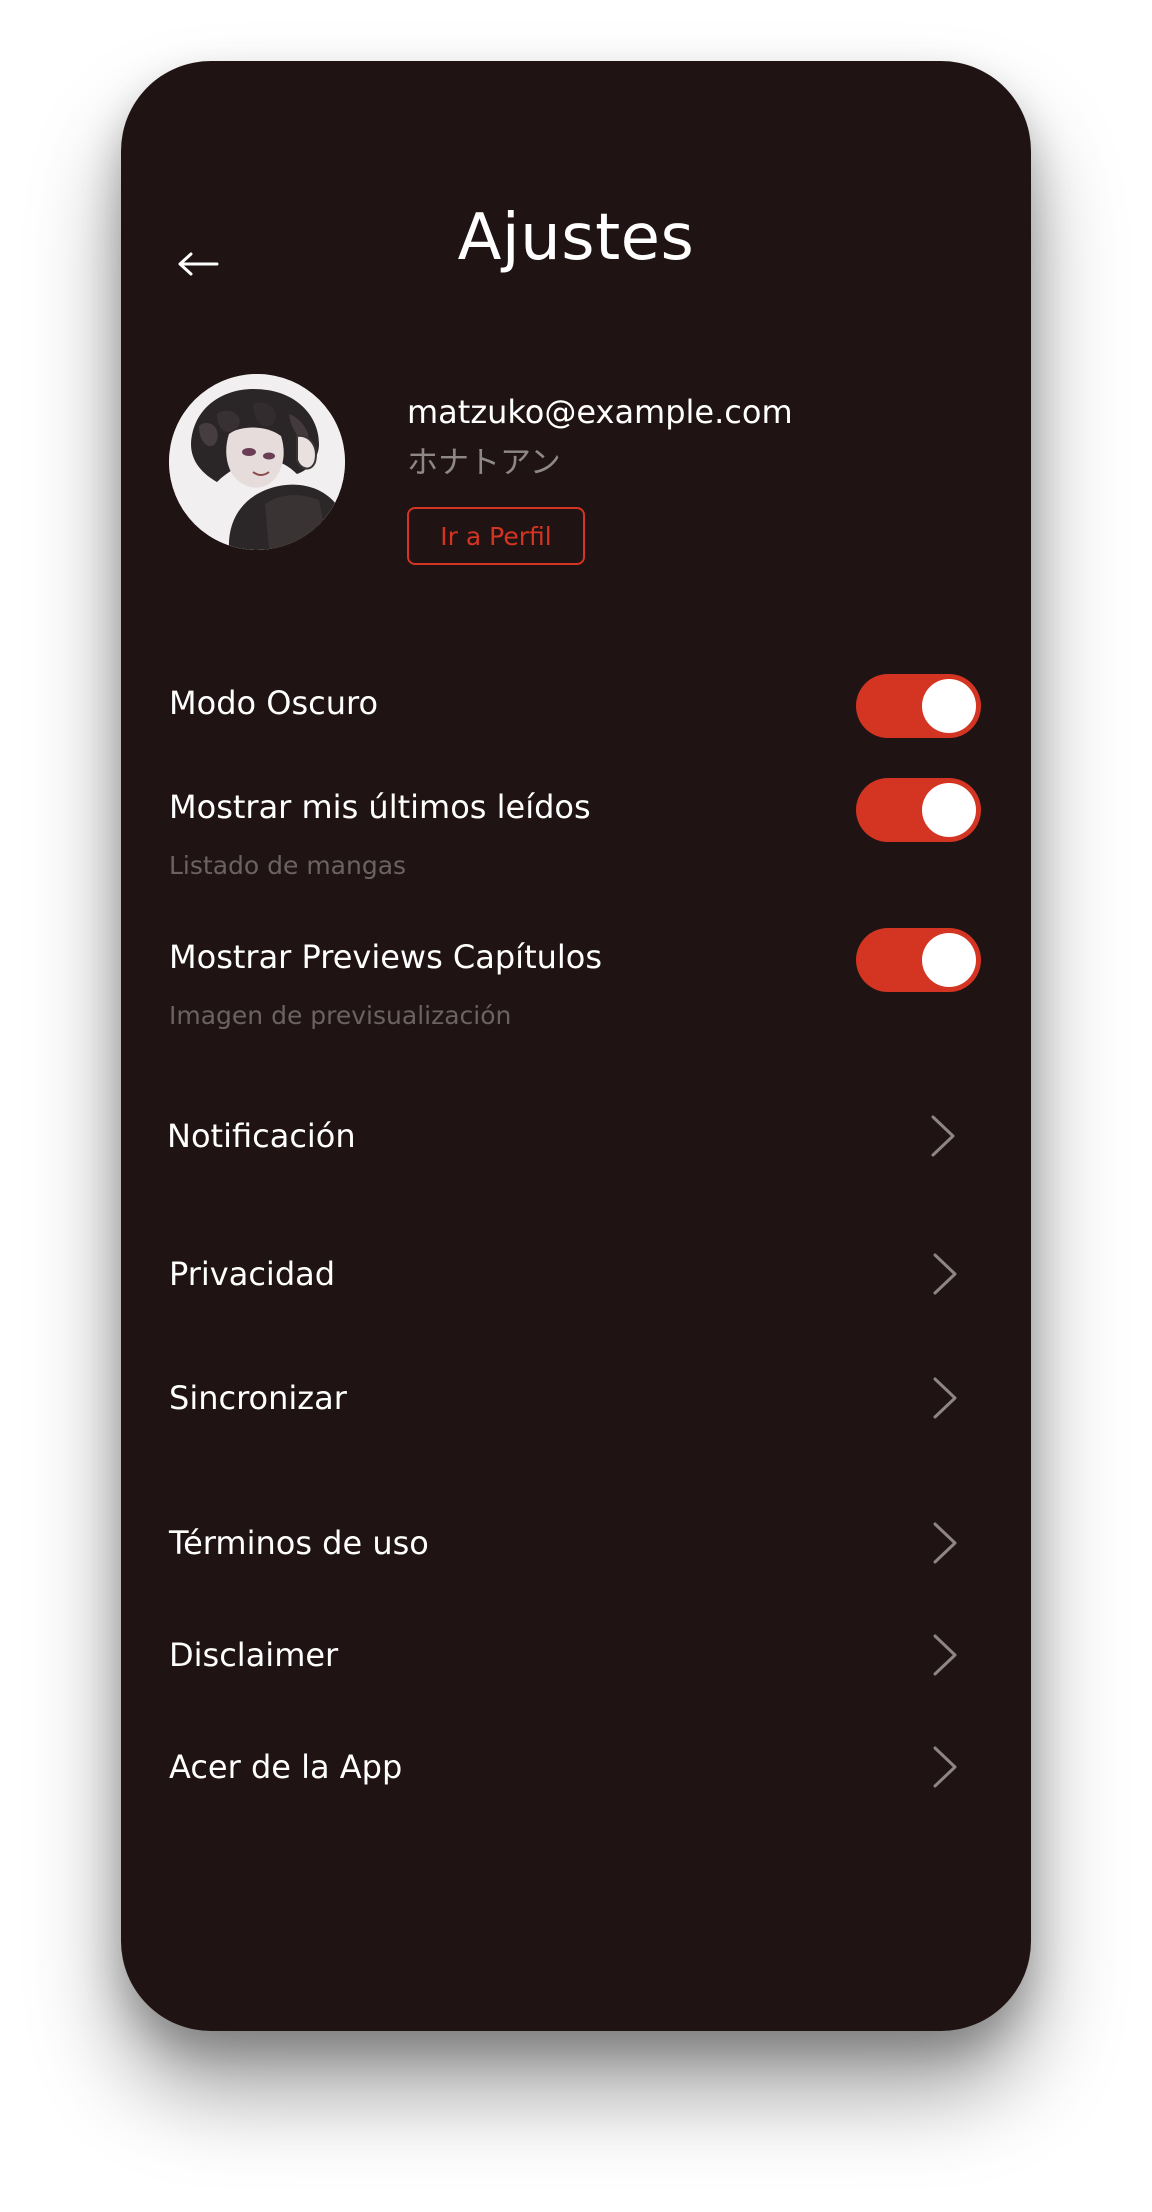  What do you see at coordinates (577, 1274) in the screenshot?
I see `menu-item-privacy: Privacidad` at bounding box center [577, 1274].